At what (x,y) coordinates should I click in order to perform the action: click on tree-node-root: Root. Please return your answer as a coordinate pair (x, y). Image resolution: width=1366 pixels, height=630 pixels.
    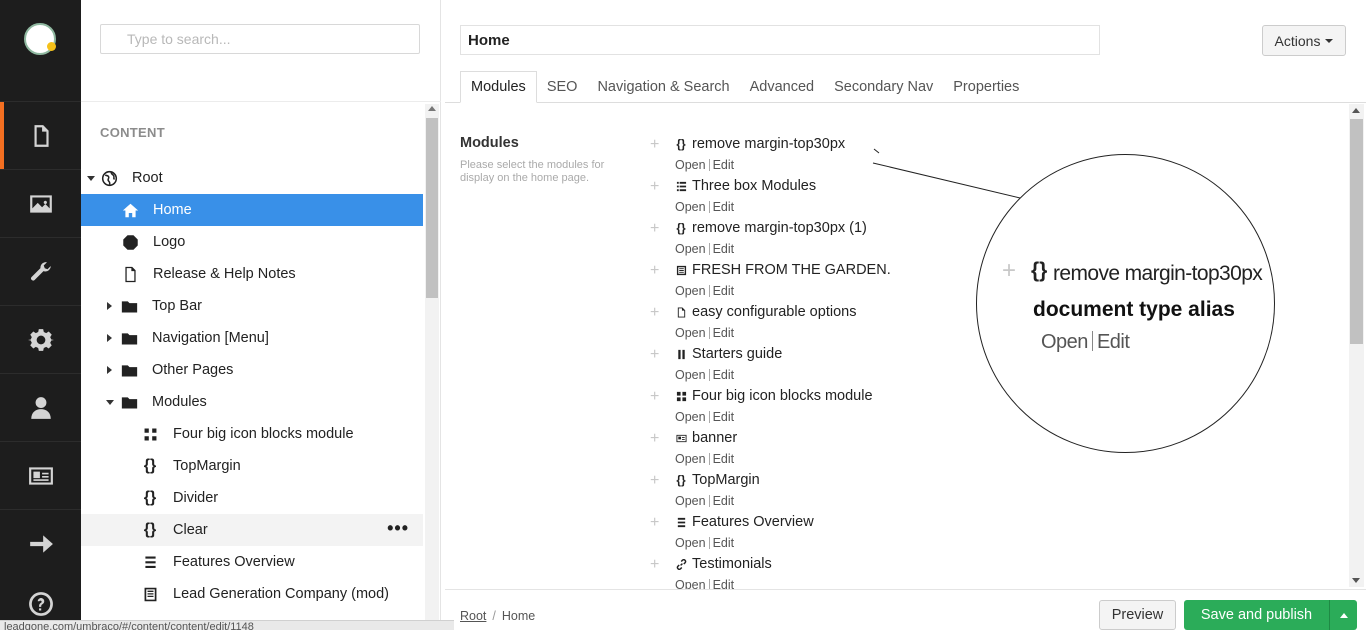
    Looking at the image, I should click on (252, 178).